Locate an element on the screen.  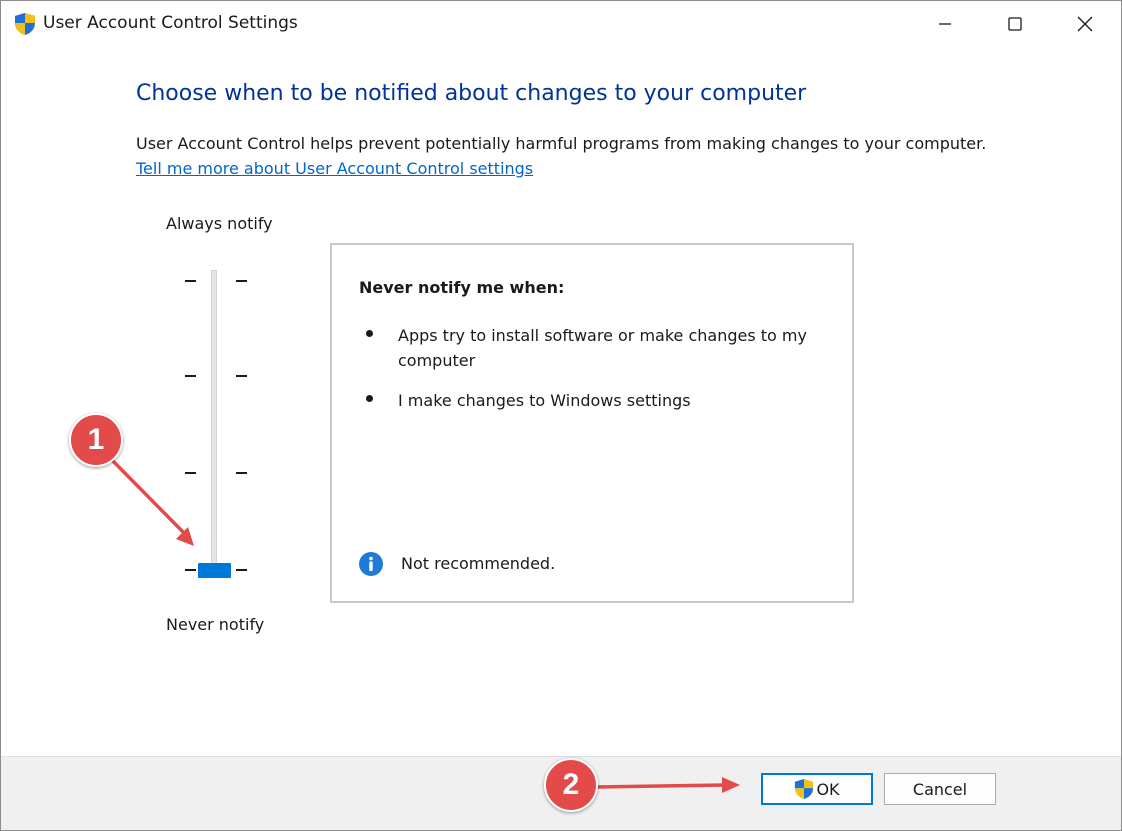
minimize-icon is located at coordinates (945, 24).